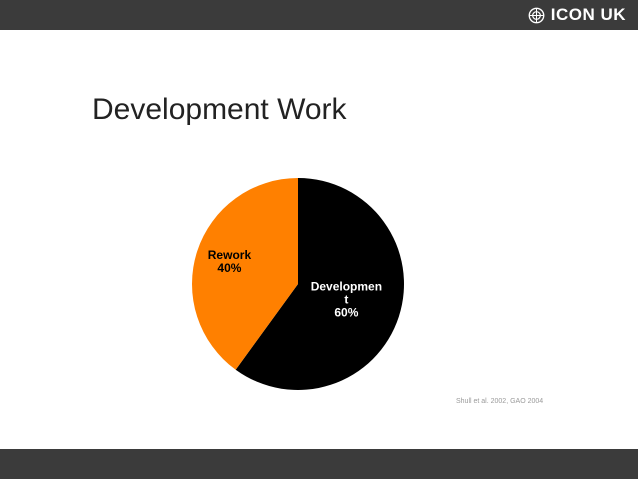  I want to click on source-citation: Shull et al. 2002, GAO 2004, so click(500, 401).